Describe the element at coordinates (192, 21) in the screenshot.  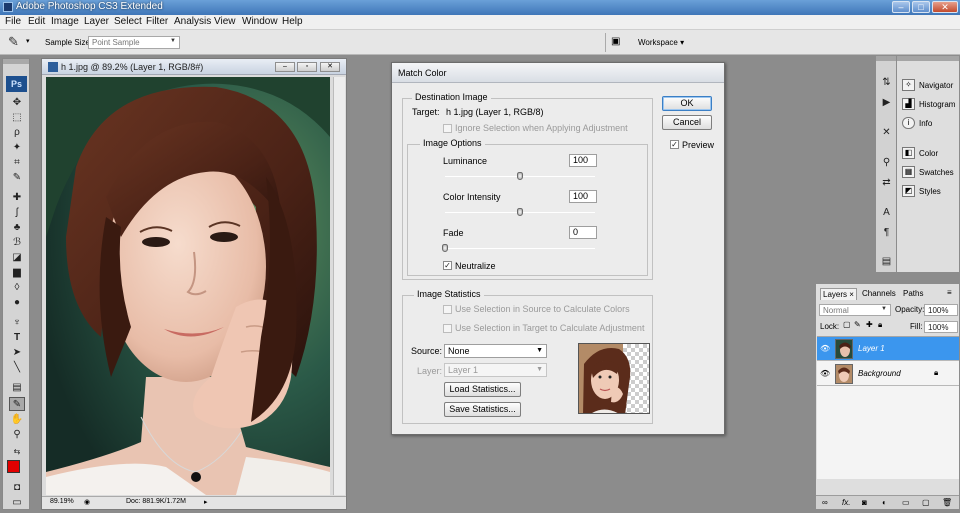
I see `menu-analysis: Analysis` at that location.